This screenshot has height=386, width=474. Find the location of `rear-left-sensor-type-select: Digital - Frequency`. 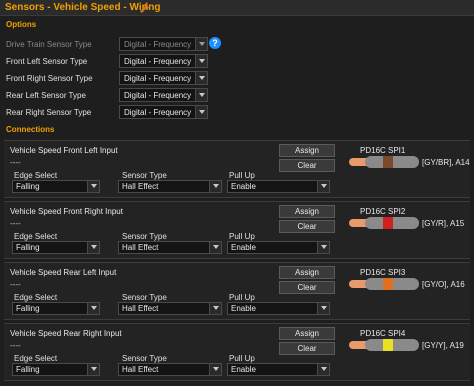

rear-left-sensor-type-select: Digital - Frequency is located at coordinates (163, 95).